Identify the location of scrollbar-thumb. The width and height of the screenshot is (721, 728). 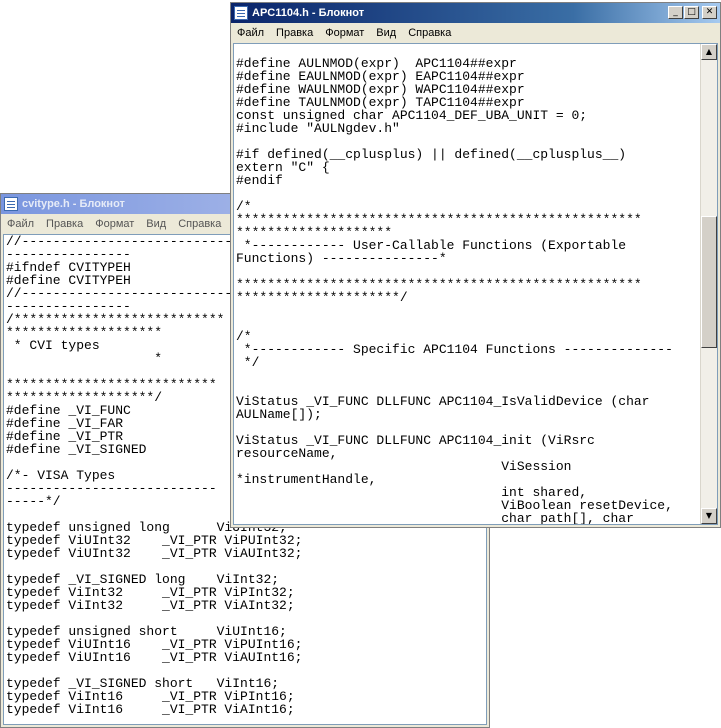
(709, 282).